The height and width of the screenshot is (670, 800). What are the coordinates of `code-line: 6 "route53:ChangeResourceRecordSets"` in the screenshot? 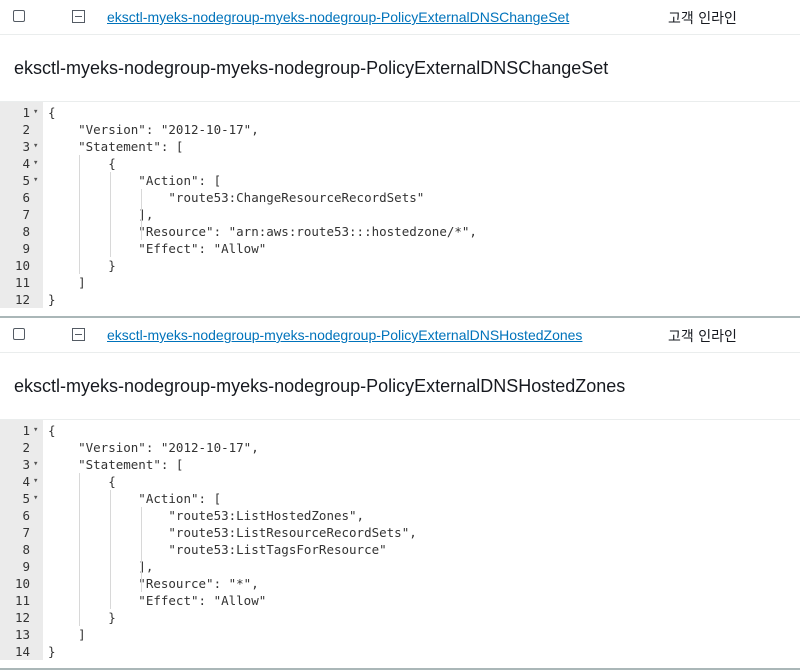 It's located at (400, 197).